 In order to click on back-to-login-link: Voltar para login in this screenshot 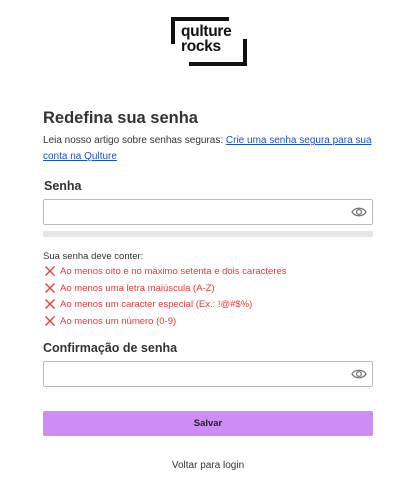, I will do `click(202, 465)`.